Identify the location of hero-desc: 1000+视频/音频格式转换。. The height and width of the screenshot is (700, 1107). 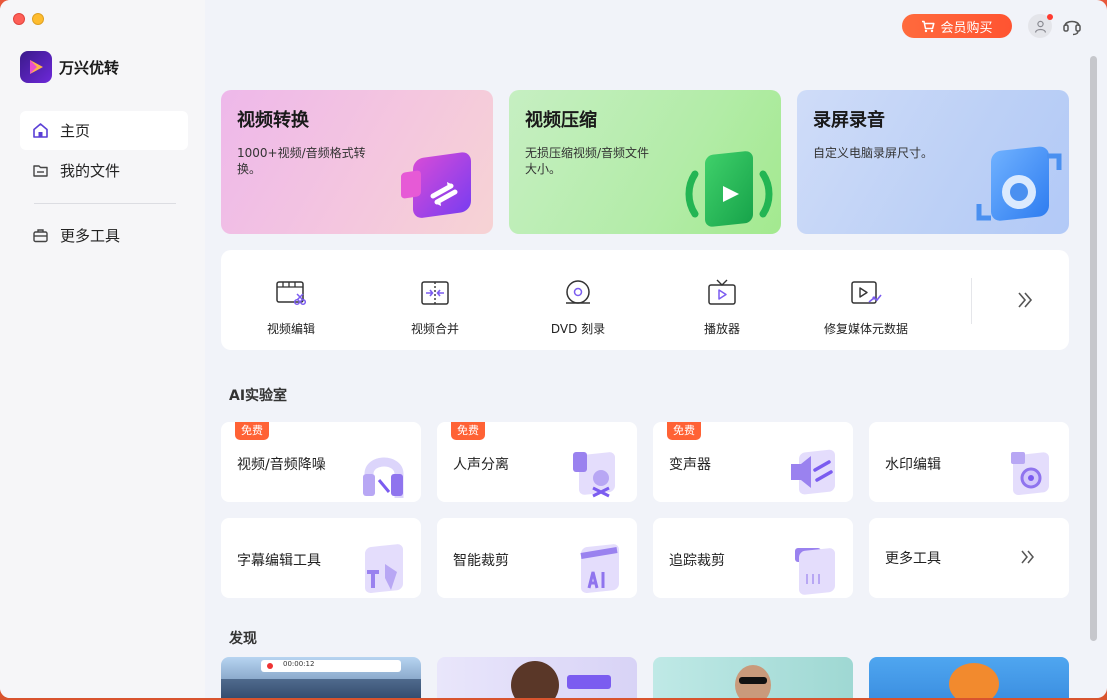
(301, 161).